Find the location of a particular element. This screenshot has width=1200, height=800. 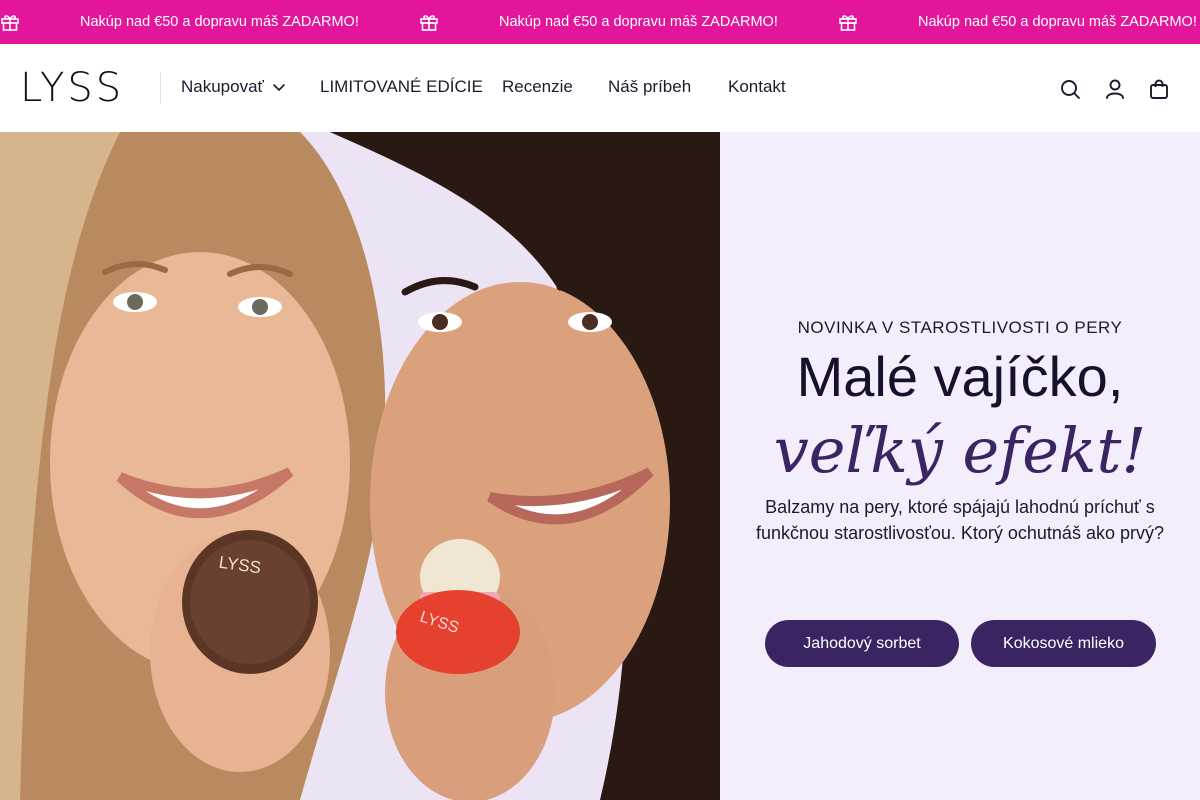

strawberry-sorbet-button: Jahodový sorbet is located at coordinates (862, 643).